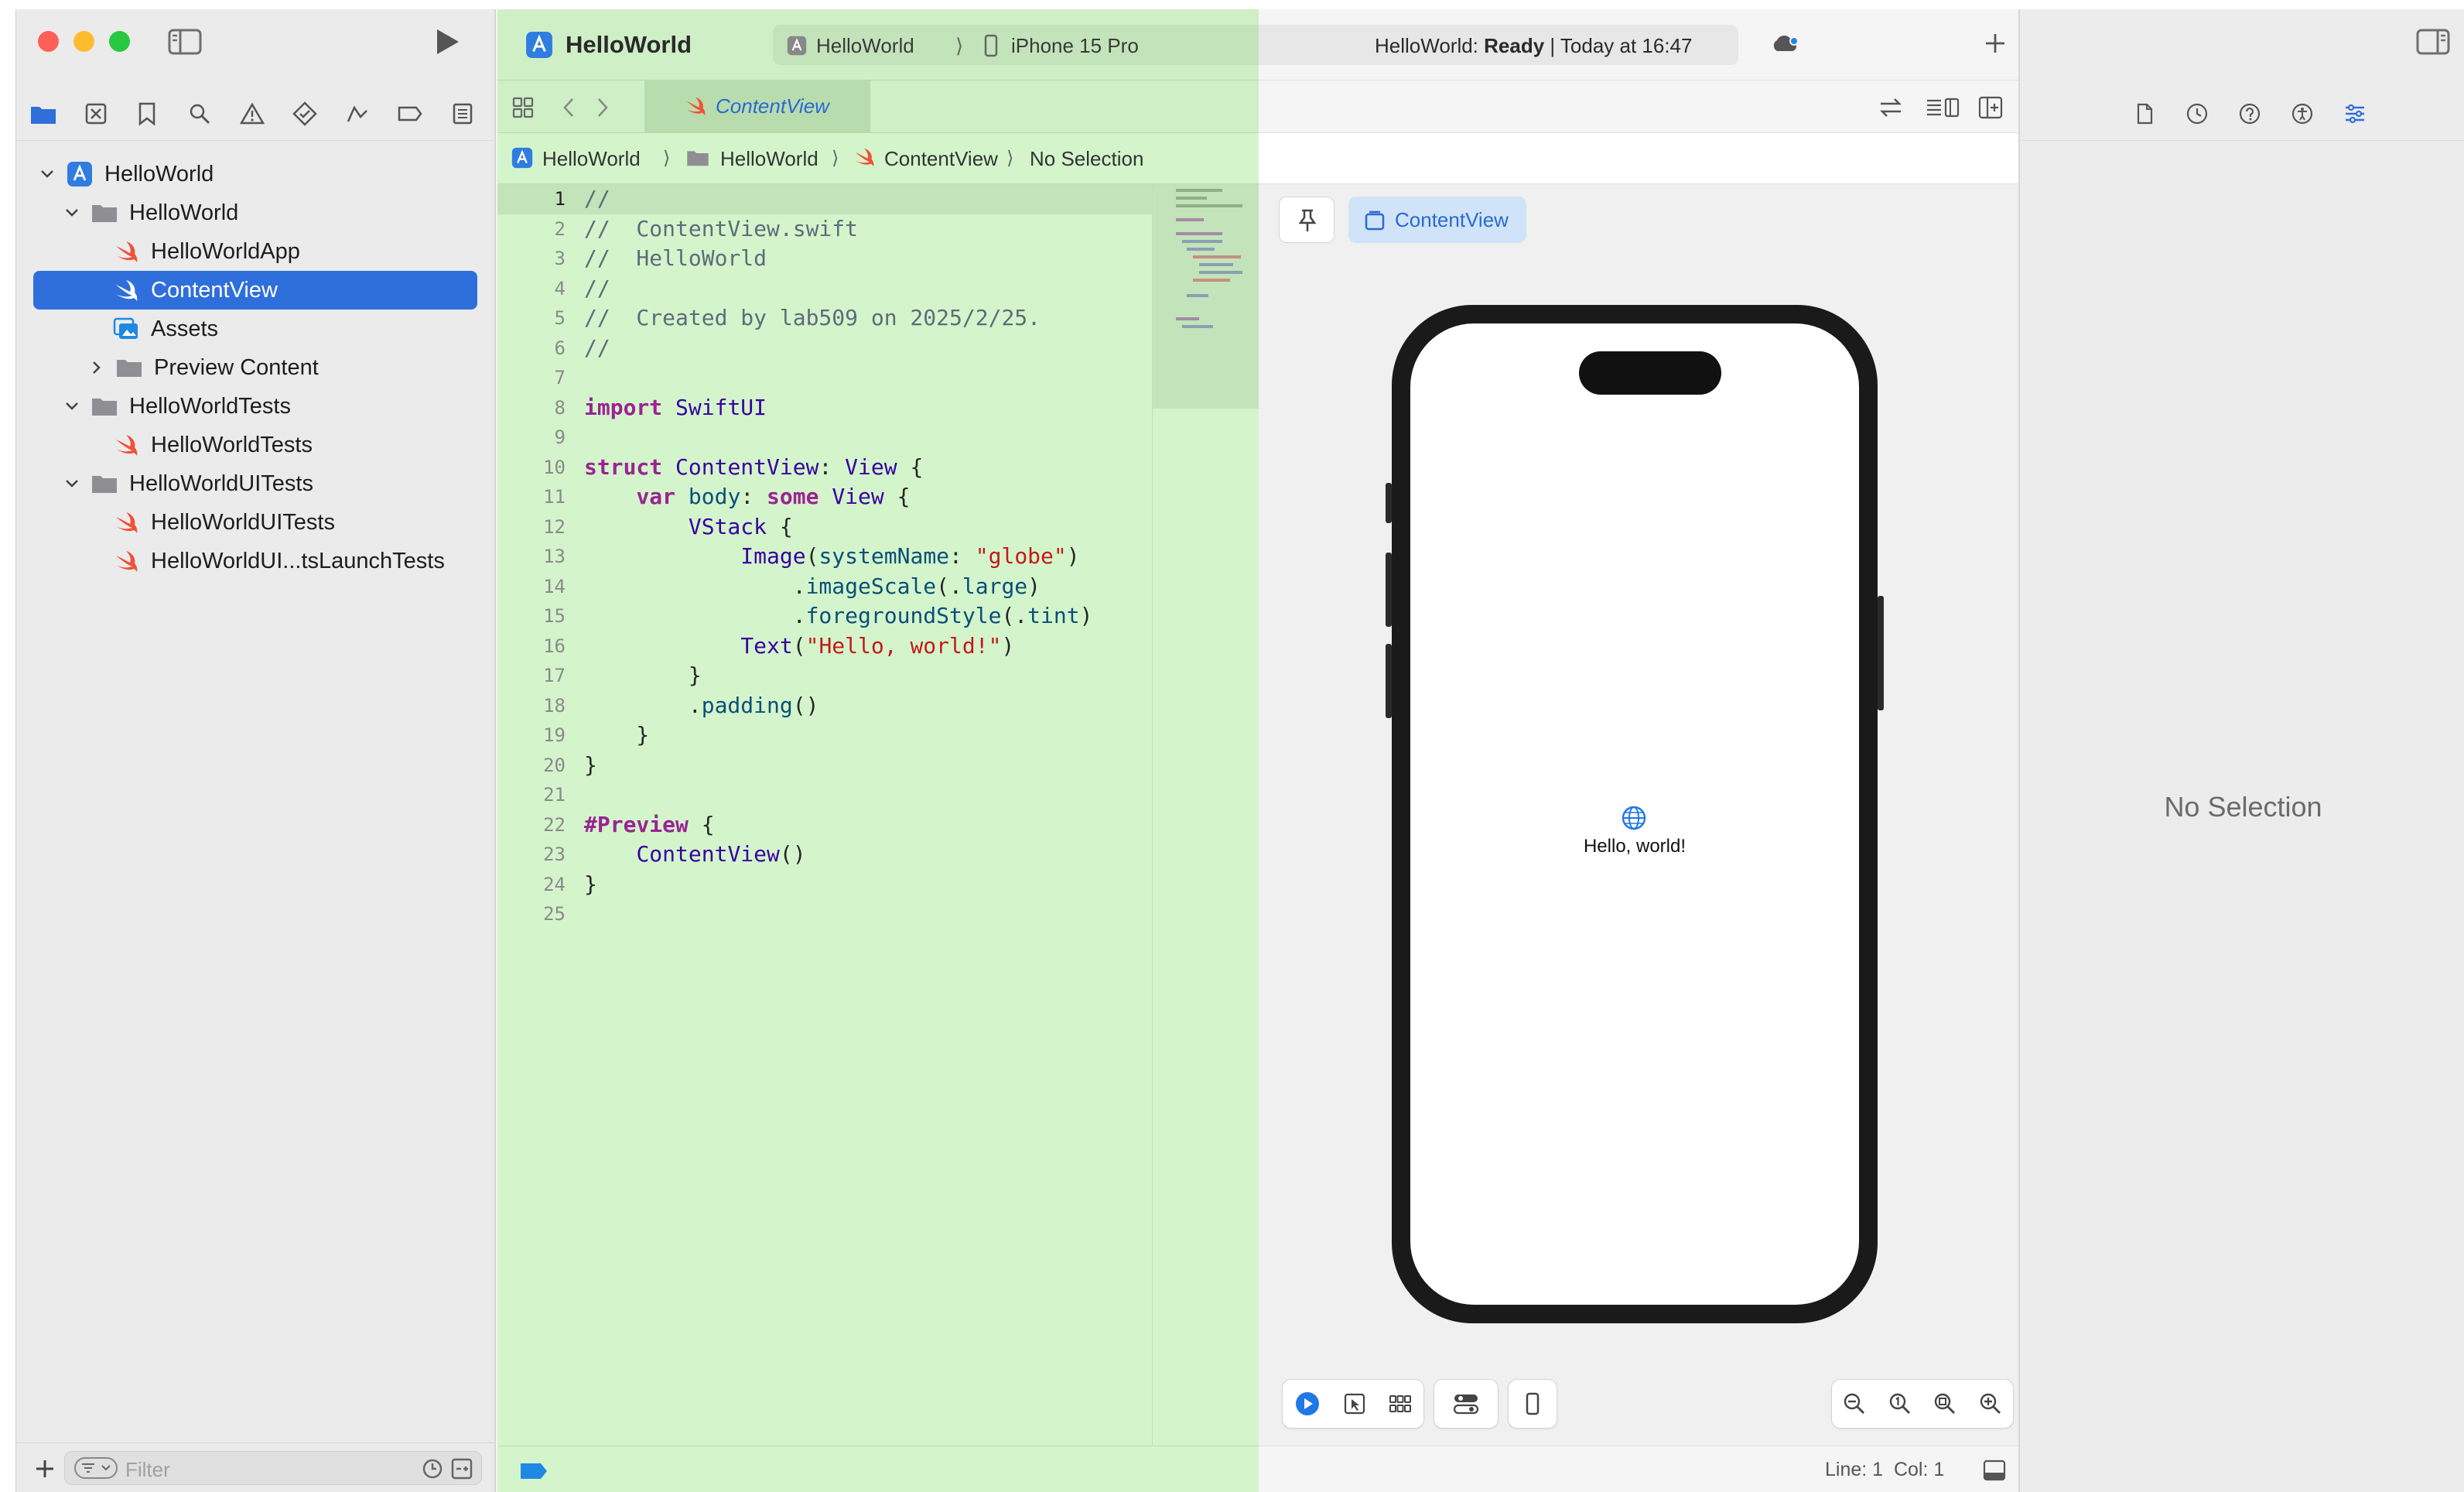 Image resolution: width=2464 pixels, height=1492 pixels. Describe the element at coordinates (256, 329) in the screenshot. I see `tree-item-assets: Assets` at that location.